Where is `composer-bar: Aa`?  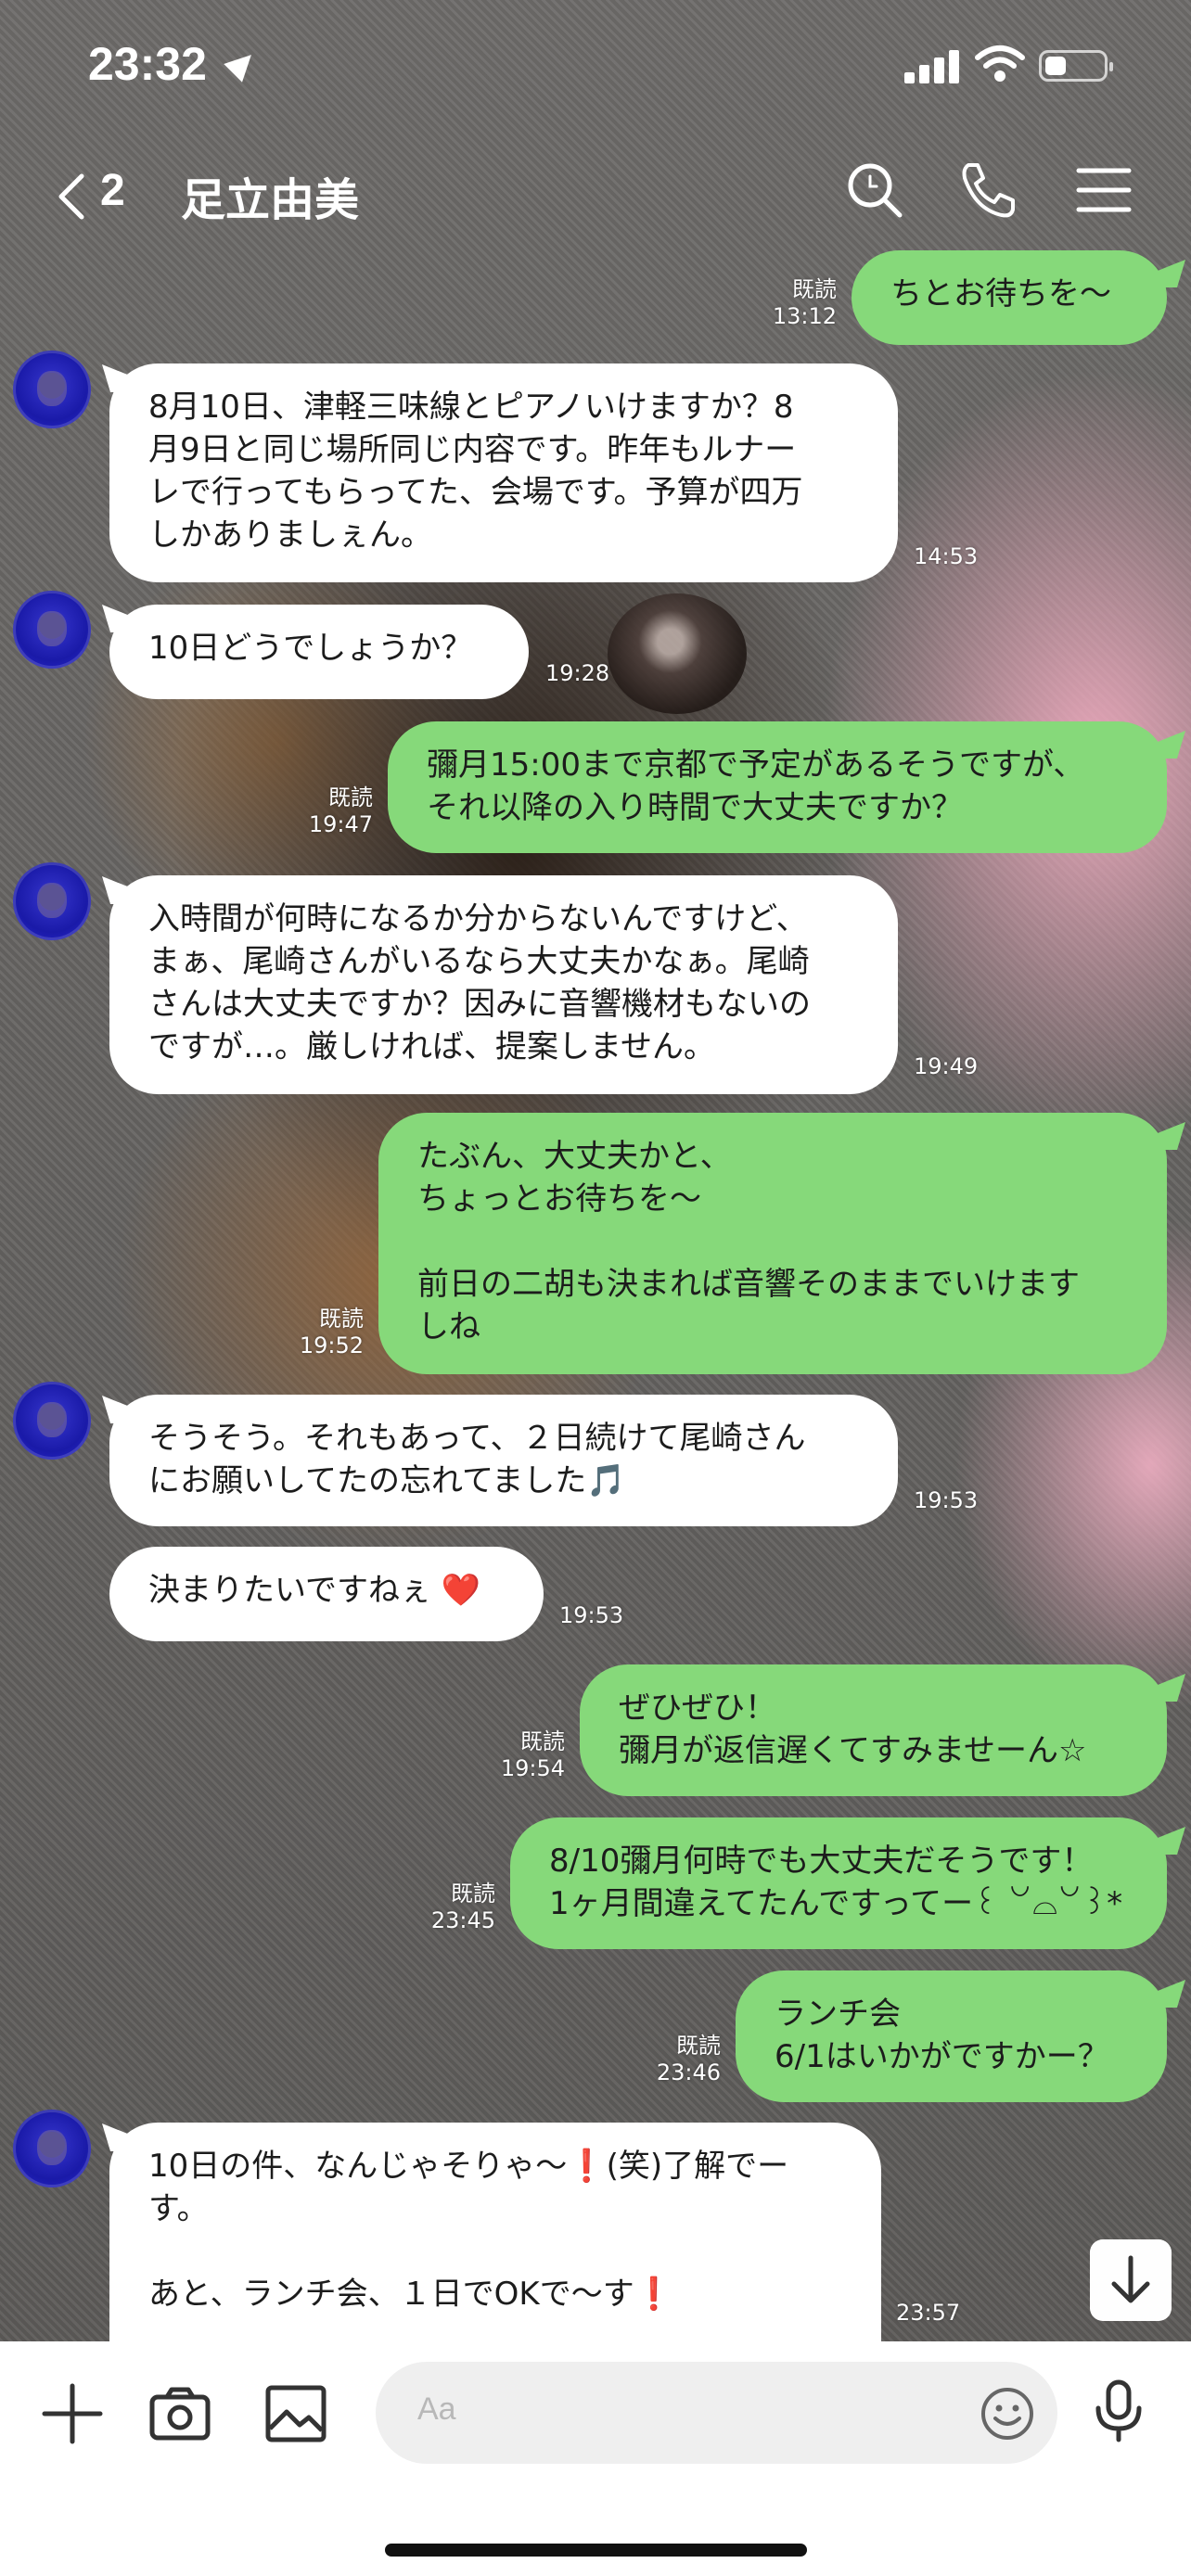
composer-bar: Aa is located at coordinates (595, 2459).